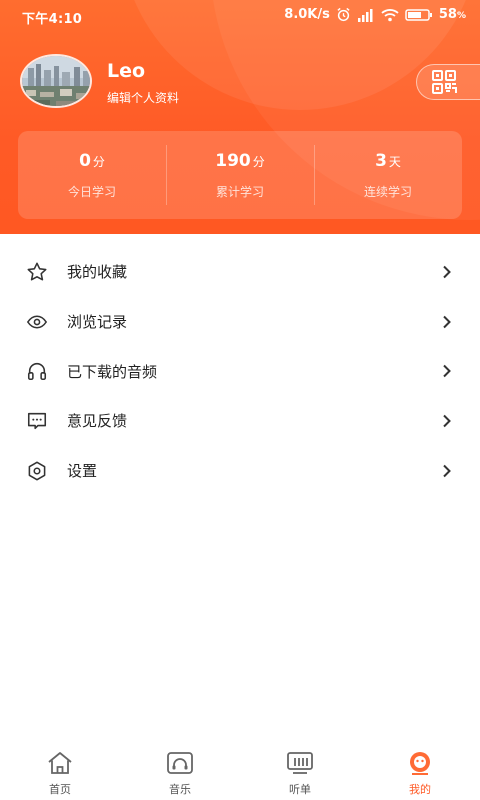 The image size is (480, 800). Describe the element at coordinates (307, 14) in the screenshot. I see `network-speed: 8.0K/s` at that location.